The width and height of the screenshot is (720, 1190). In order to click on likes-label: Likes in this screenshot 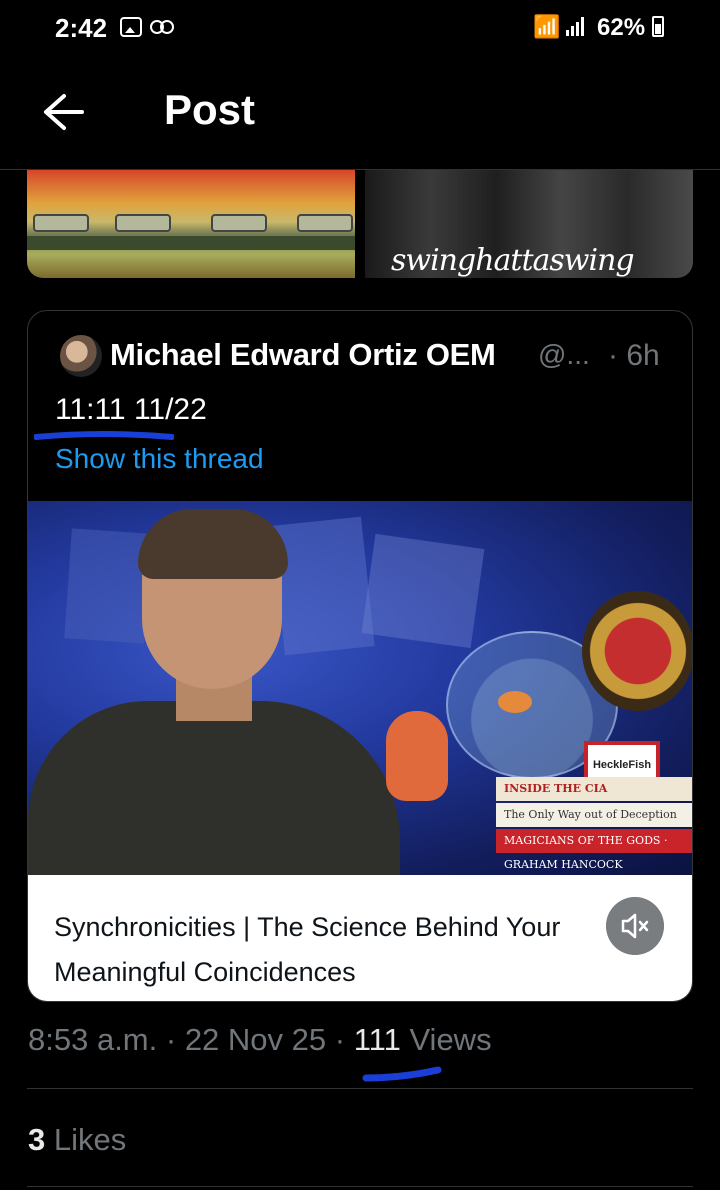, I will do `click(86, 1139)`.